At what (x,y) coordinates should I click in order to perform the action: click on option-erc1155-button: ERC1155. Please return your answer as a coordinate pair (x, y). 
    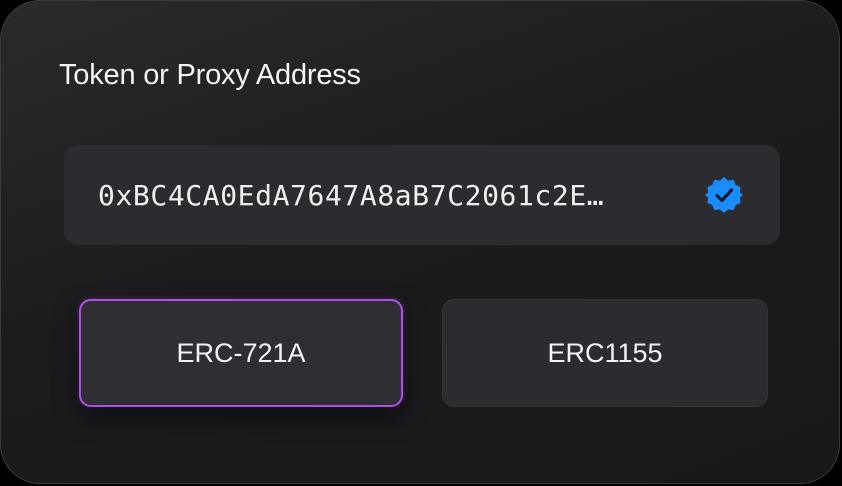
    Looking at the image, I should click on (605, 353).